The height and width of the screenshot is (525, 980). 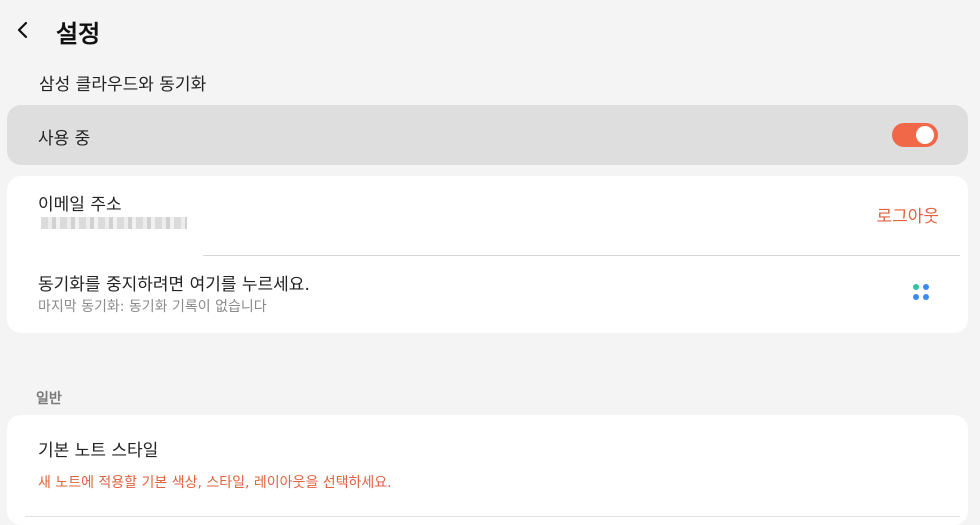 I want to click on note-style-label: 기본 노트 스타일, so click(x=98, y=451).